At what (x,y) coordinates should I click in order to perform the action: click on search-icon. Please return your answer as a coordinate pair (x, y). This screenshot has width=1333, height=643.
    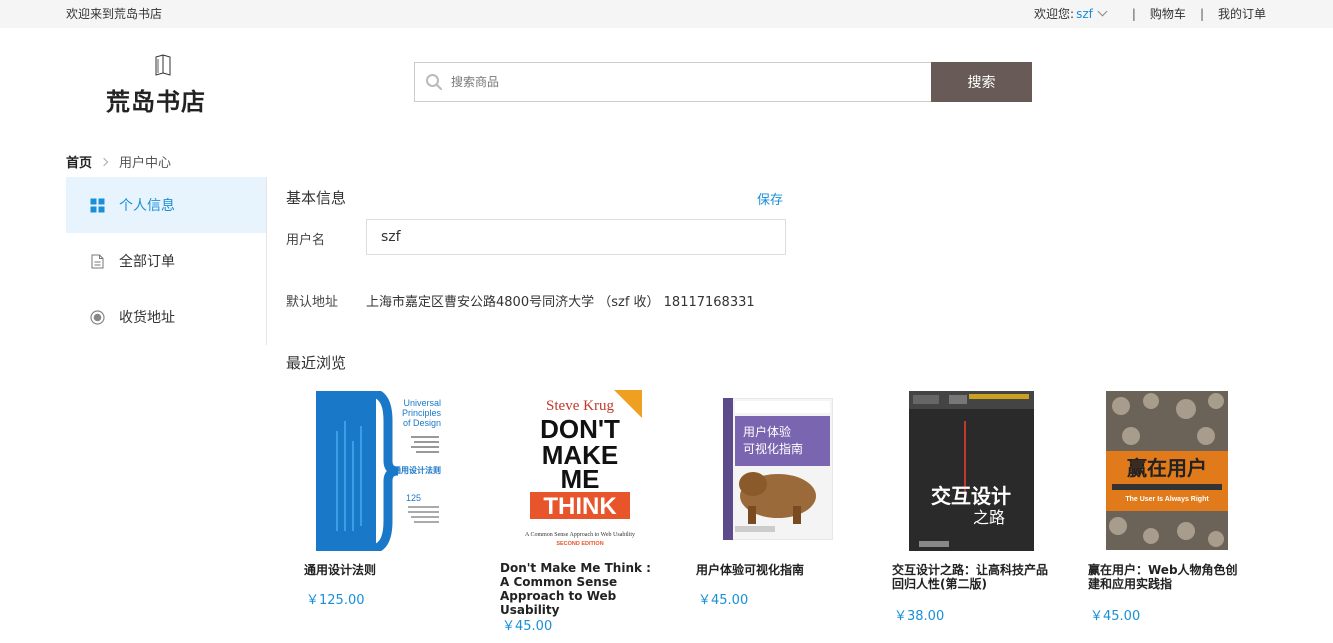
    Looking at the image, I should click on (434, 82).